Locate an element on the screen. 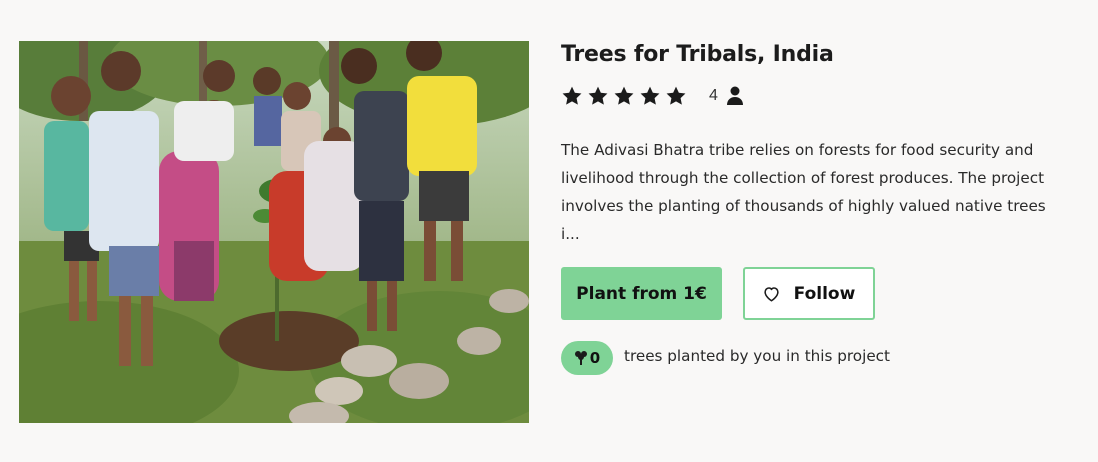  trees-planted-badge: 0 is located at coordinates (587, 358).